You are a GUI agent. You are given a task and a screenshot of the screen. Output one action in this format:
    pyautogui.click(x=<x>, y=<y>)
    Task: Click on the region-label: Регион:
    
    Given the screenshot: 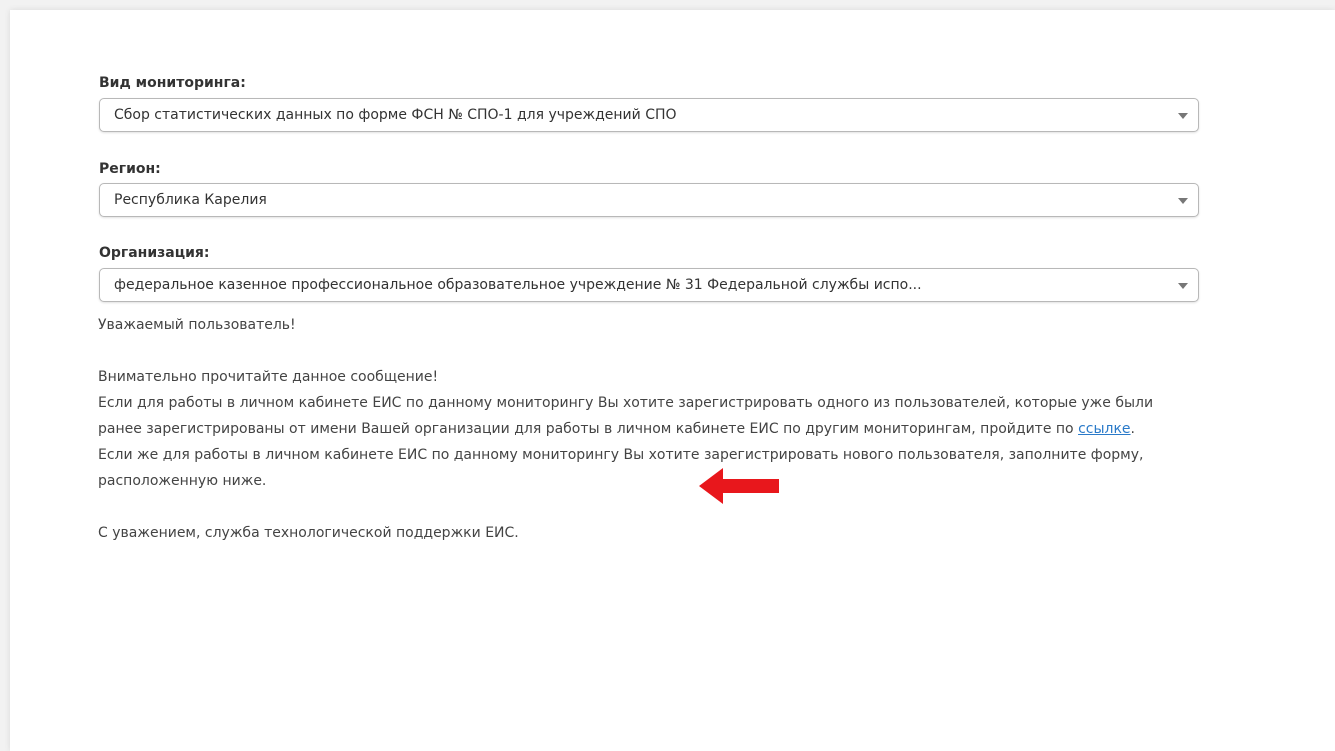 What is the action you would take?
    pyautogui.click(x=130, y=169)
    